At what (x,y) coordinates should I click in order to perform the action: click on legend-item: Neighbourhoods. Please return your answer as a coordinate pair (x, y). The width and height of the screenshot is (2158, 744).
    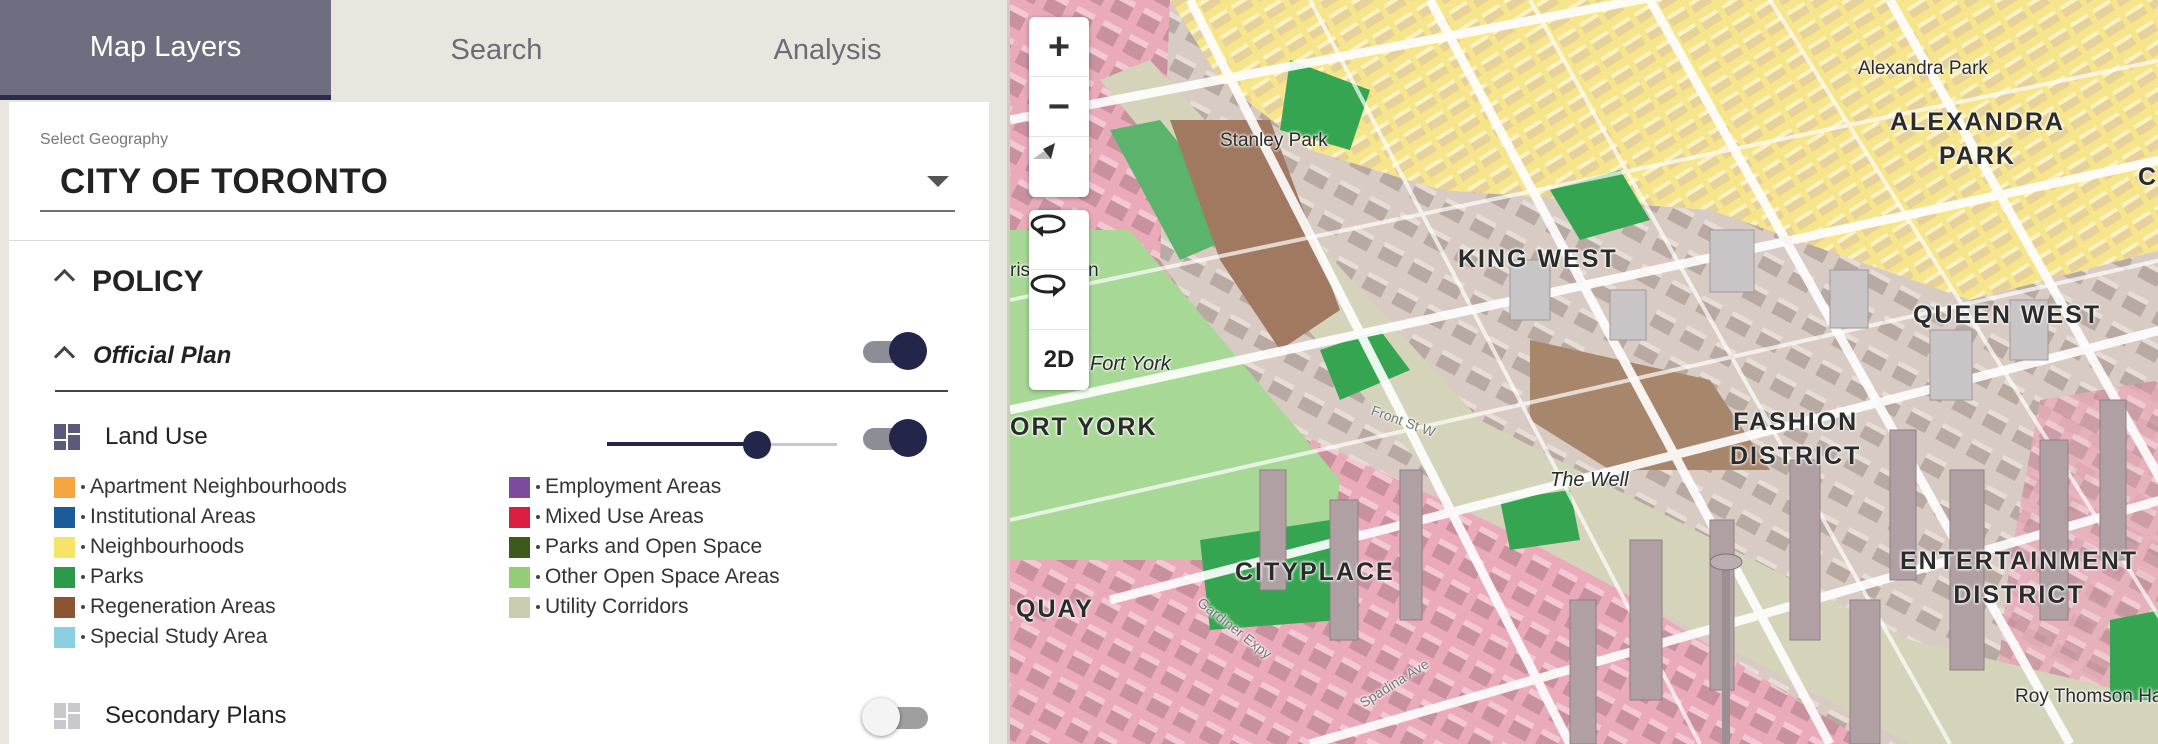
    Looking at the image, I should click on (149, 547).